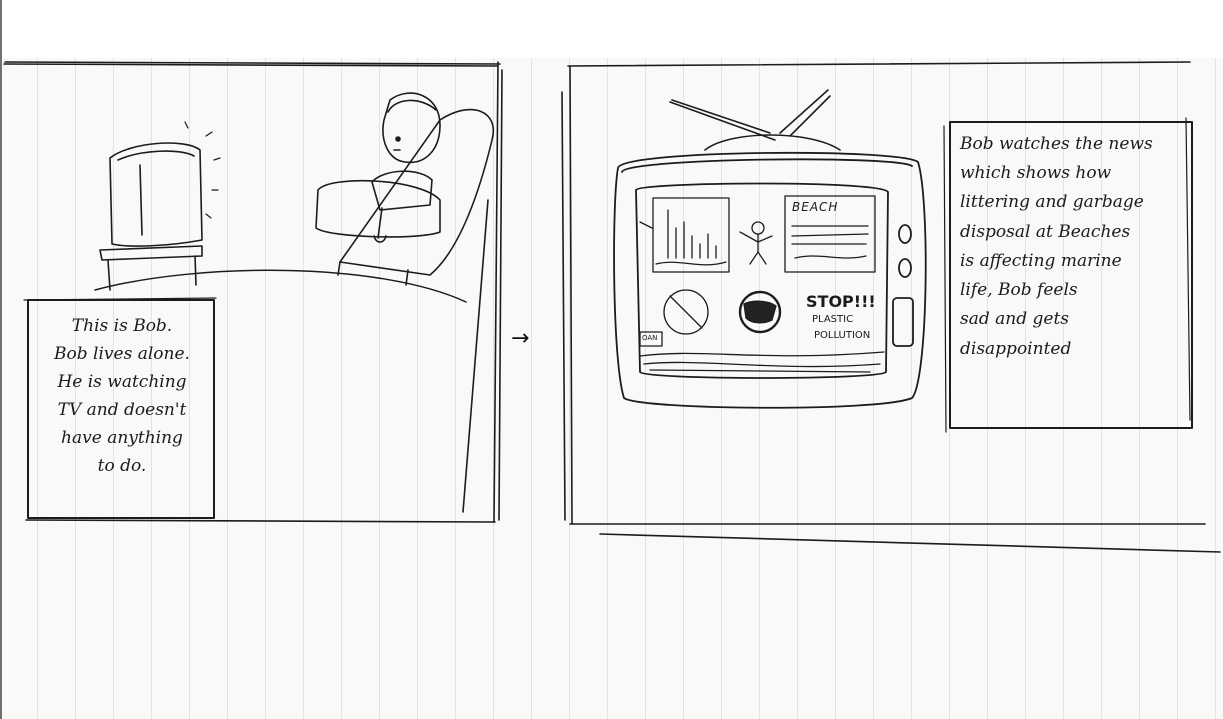 This screenshot has height=719, width=1223. I want to click on caption-line: TV and doesn't, so click(122, 410).